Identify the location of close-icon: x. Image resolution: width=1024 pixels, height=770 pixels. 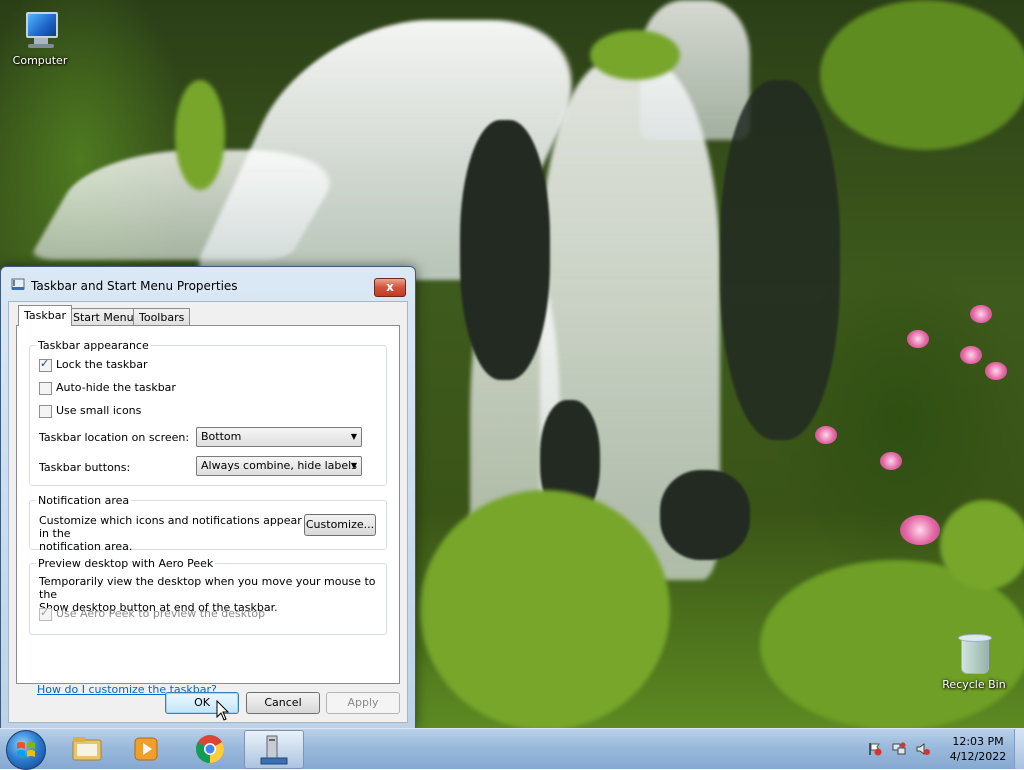
(390, 287).